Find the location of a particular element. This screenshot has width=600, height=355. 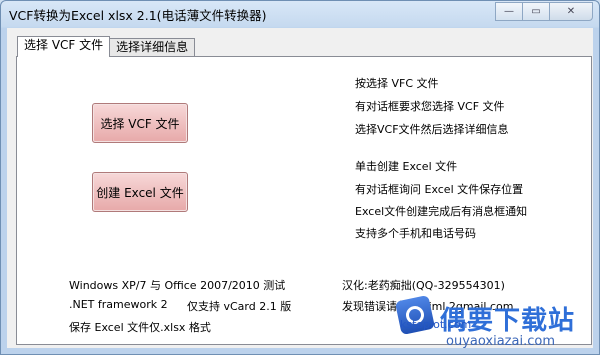

tab-select-vcf: 选择 VCF 文件 is located at coordinates (64, 46).